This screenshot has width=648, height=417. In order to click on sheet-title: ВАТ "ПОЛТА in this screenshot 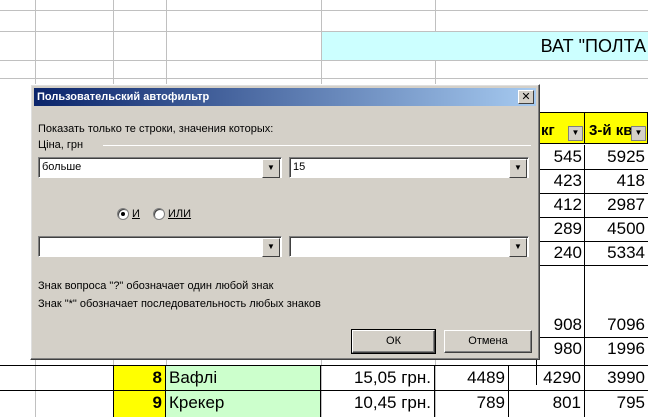, I will do `click(593, 46)`.